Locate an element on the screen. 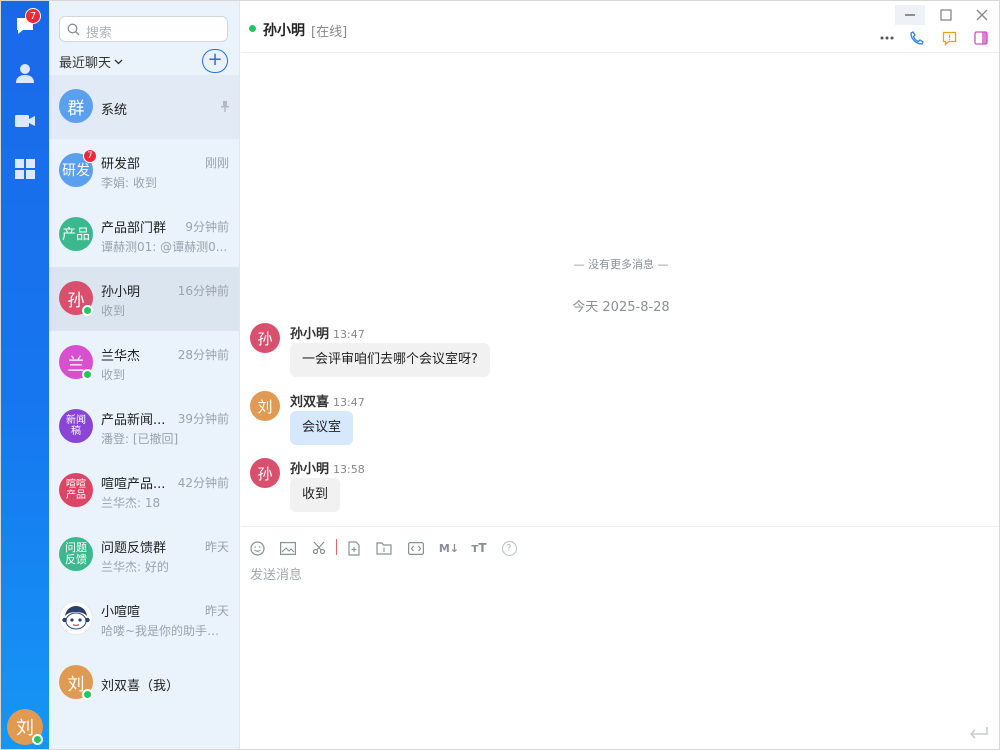  session-item-lanhuajie: 兰 兰华杰 28分钟前 收到 is located at coordinates (144, 363).